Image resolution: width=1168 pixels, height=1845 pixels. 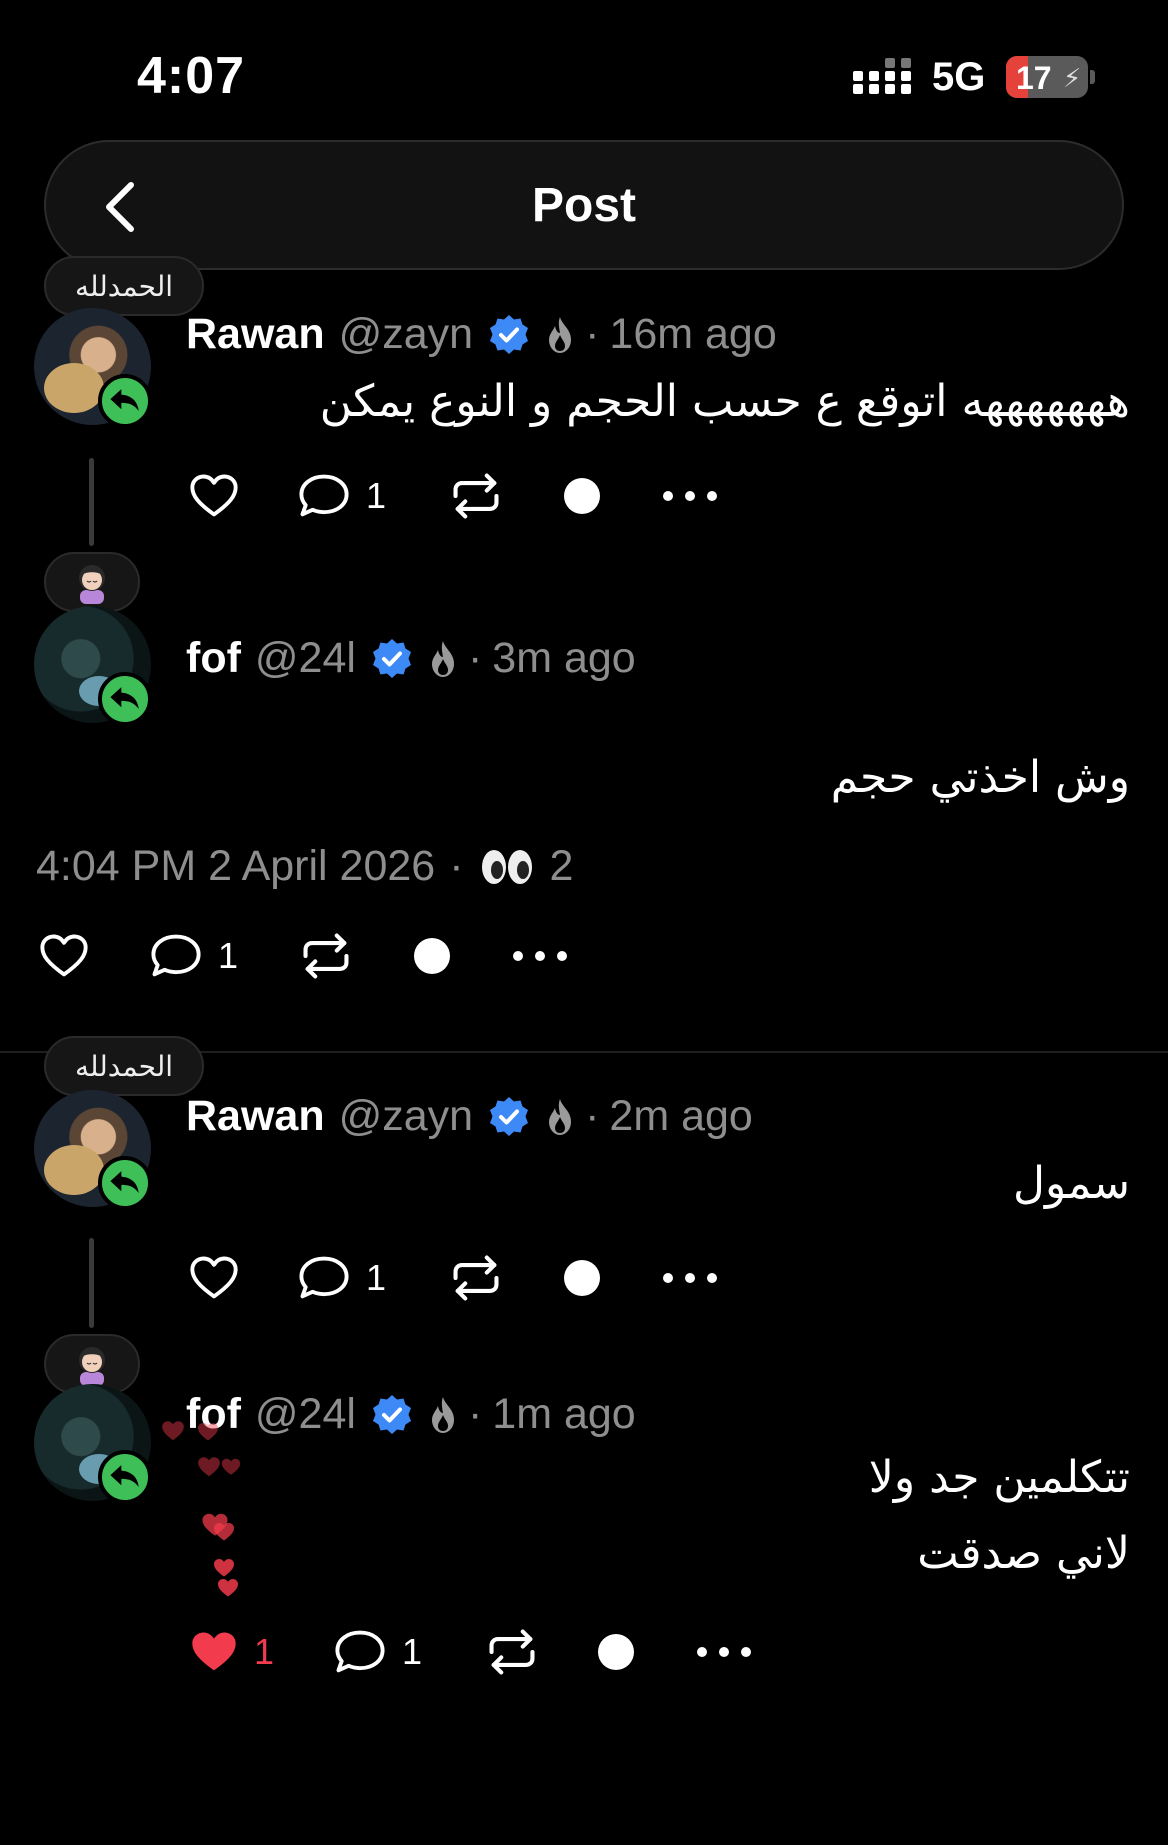 I want to click on post-header: fof @24l · 3m ago, so click(x=411, y=658).